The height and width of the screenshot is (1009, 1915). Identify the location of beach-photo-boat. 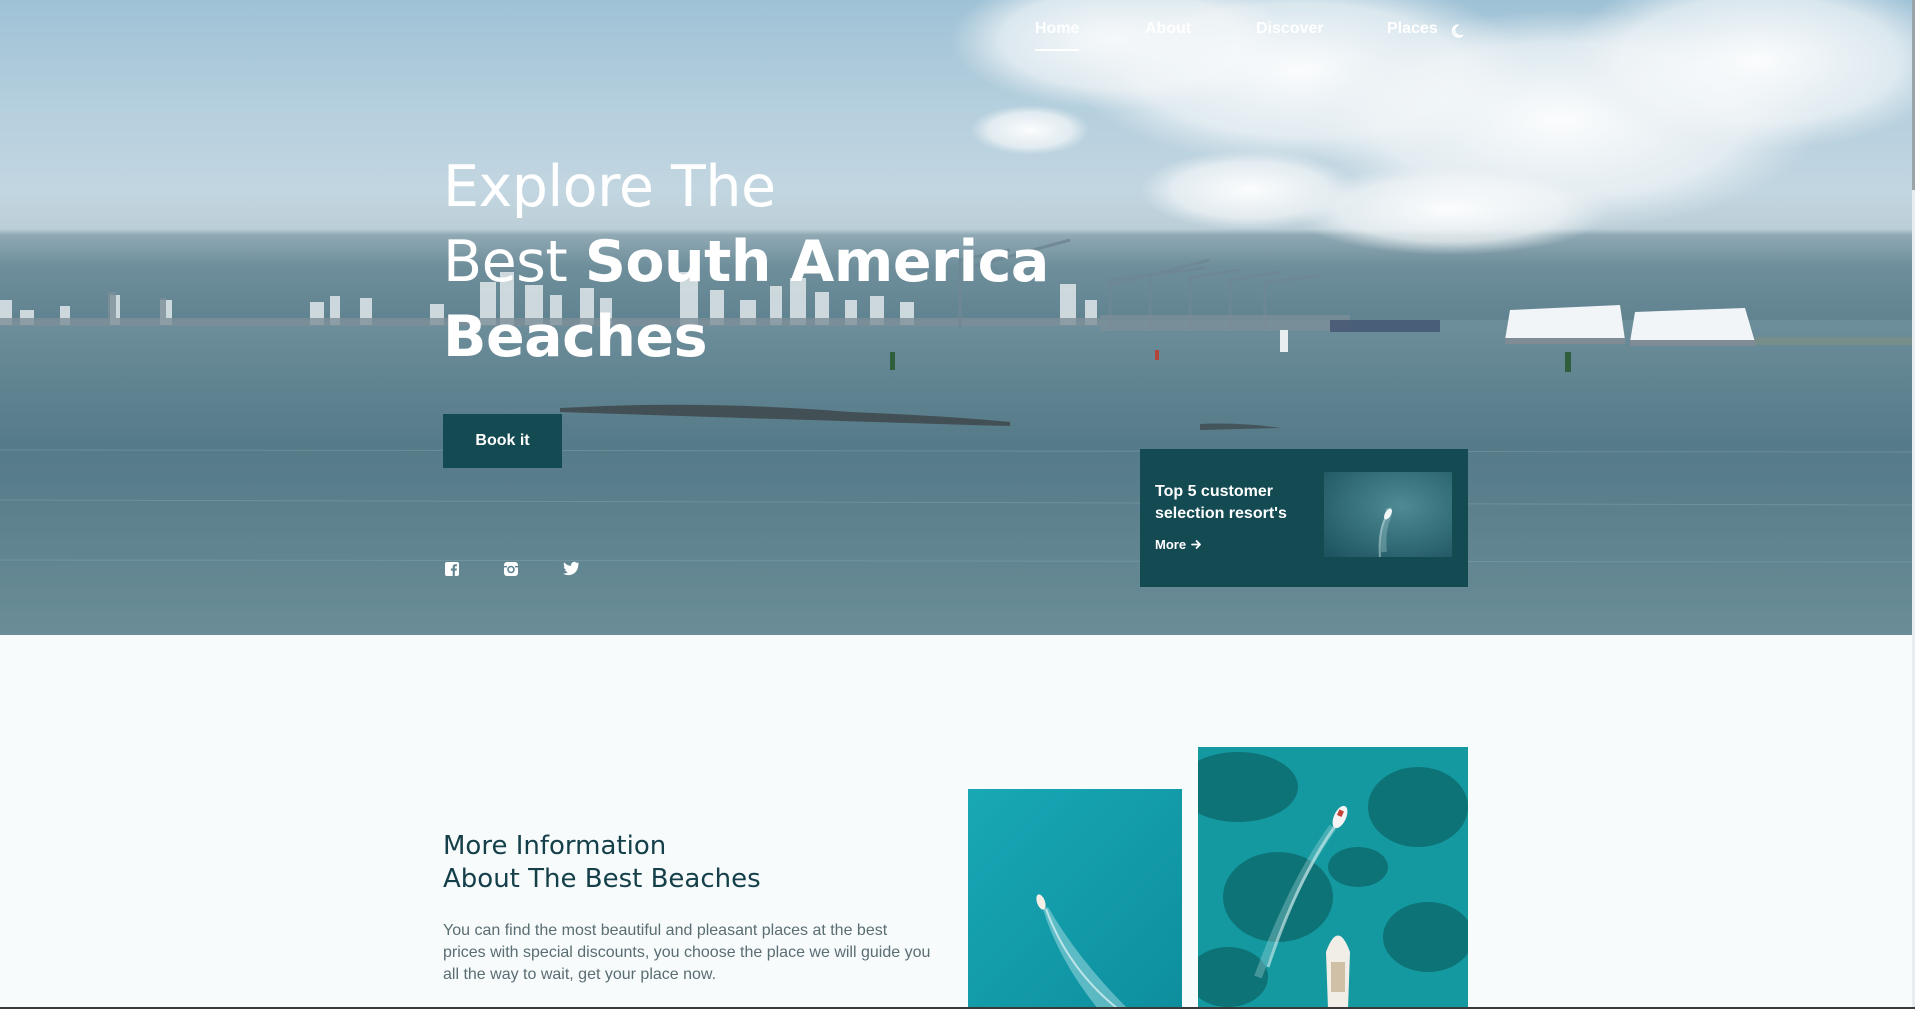
(1075, 898).